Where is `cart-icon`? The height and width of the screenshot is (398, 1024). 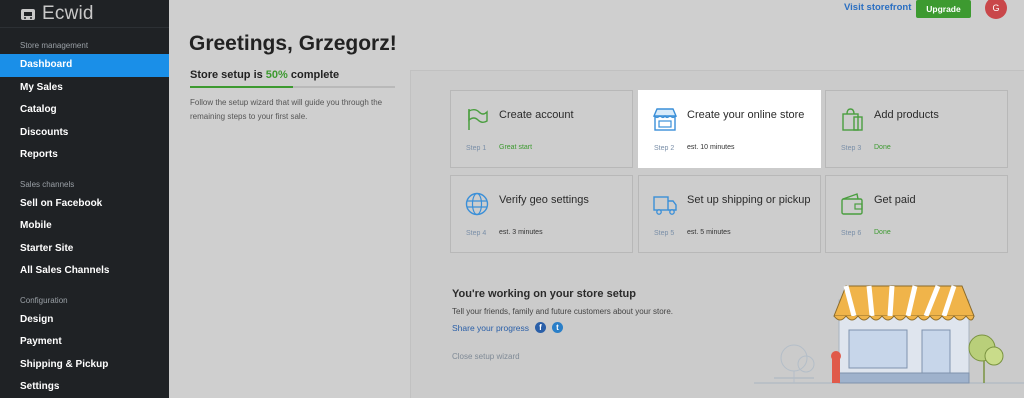 cart-icon is located at coordinates (28, 14).